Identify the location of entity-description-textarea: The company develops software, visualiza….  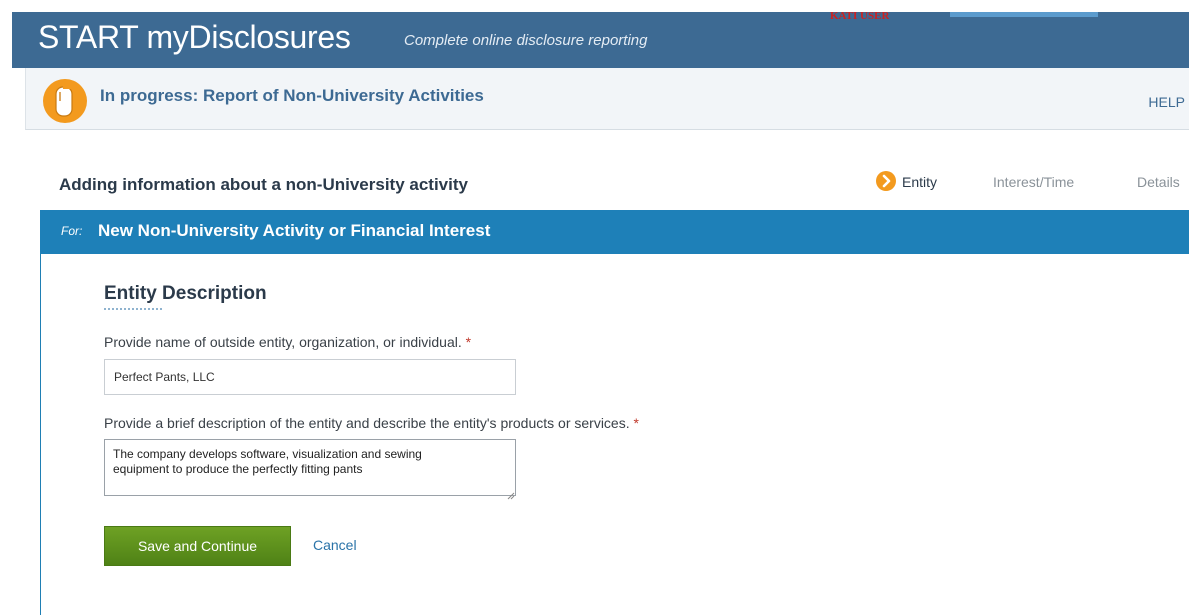
(310, 467).